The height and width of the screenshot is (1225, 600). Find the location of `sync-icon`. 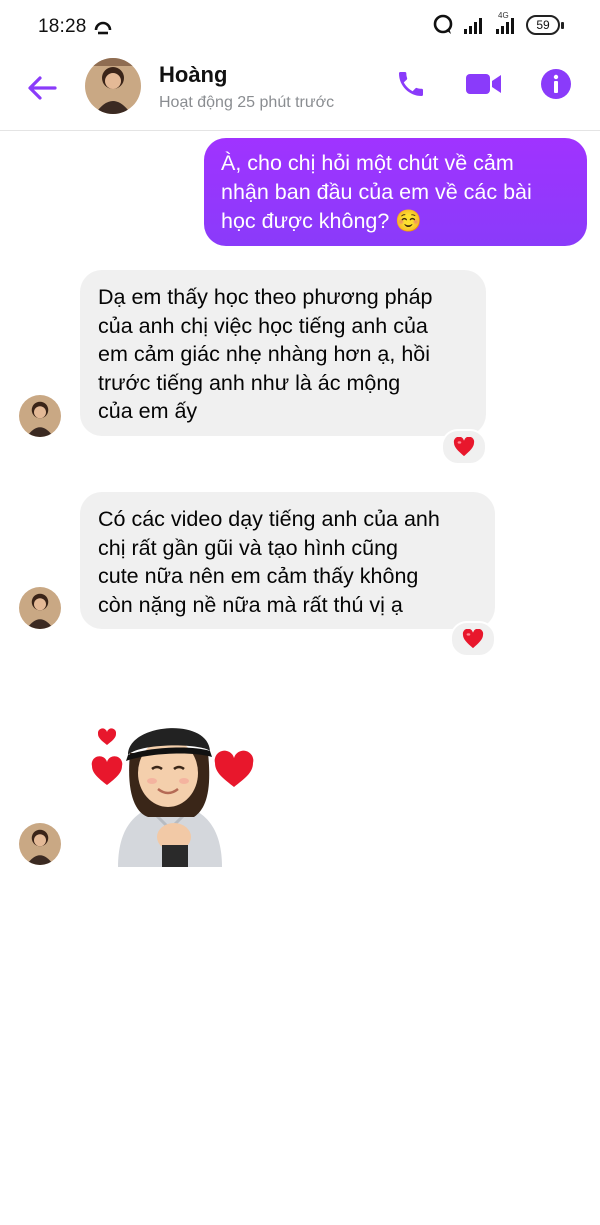

sync-icon is located at coordinates (103, 28).